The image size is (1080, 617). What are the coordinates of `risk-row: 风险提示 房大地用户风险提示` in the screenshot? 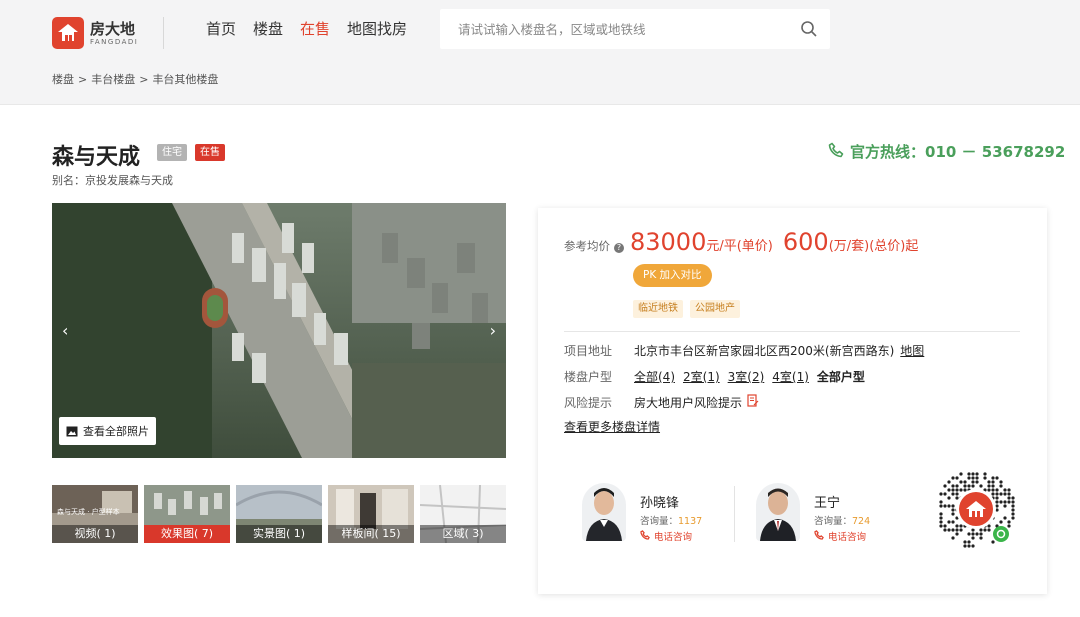 It's located at (661, 402).